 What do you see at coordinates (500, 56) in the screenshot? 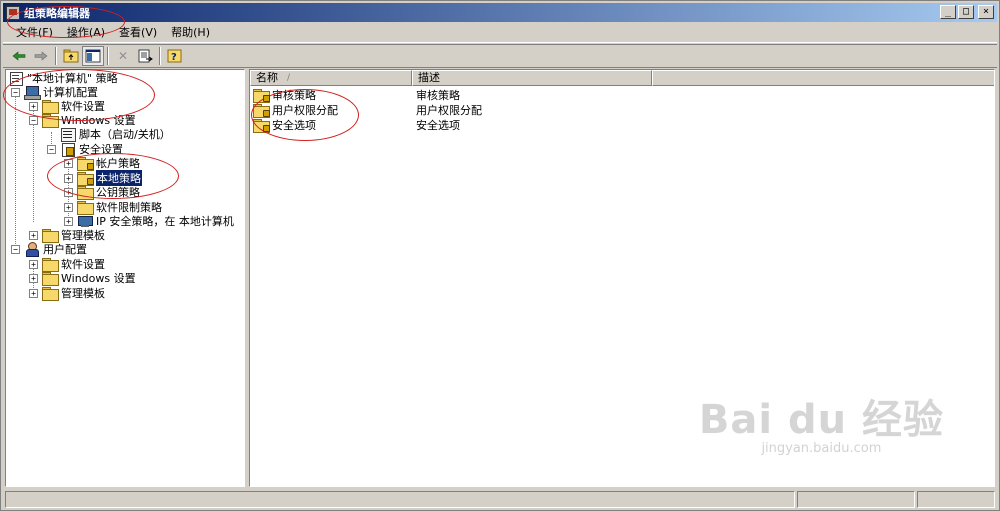
I see `toolbar: ✕ ?` at bounding box center [500, 56].